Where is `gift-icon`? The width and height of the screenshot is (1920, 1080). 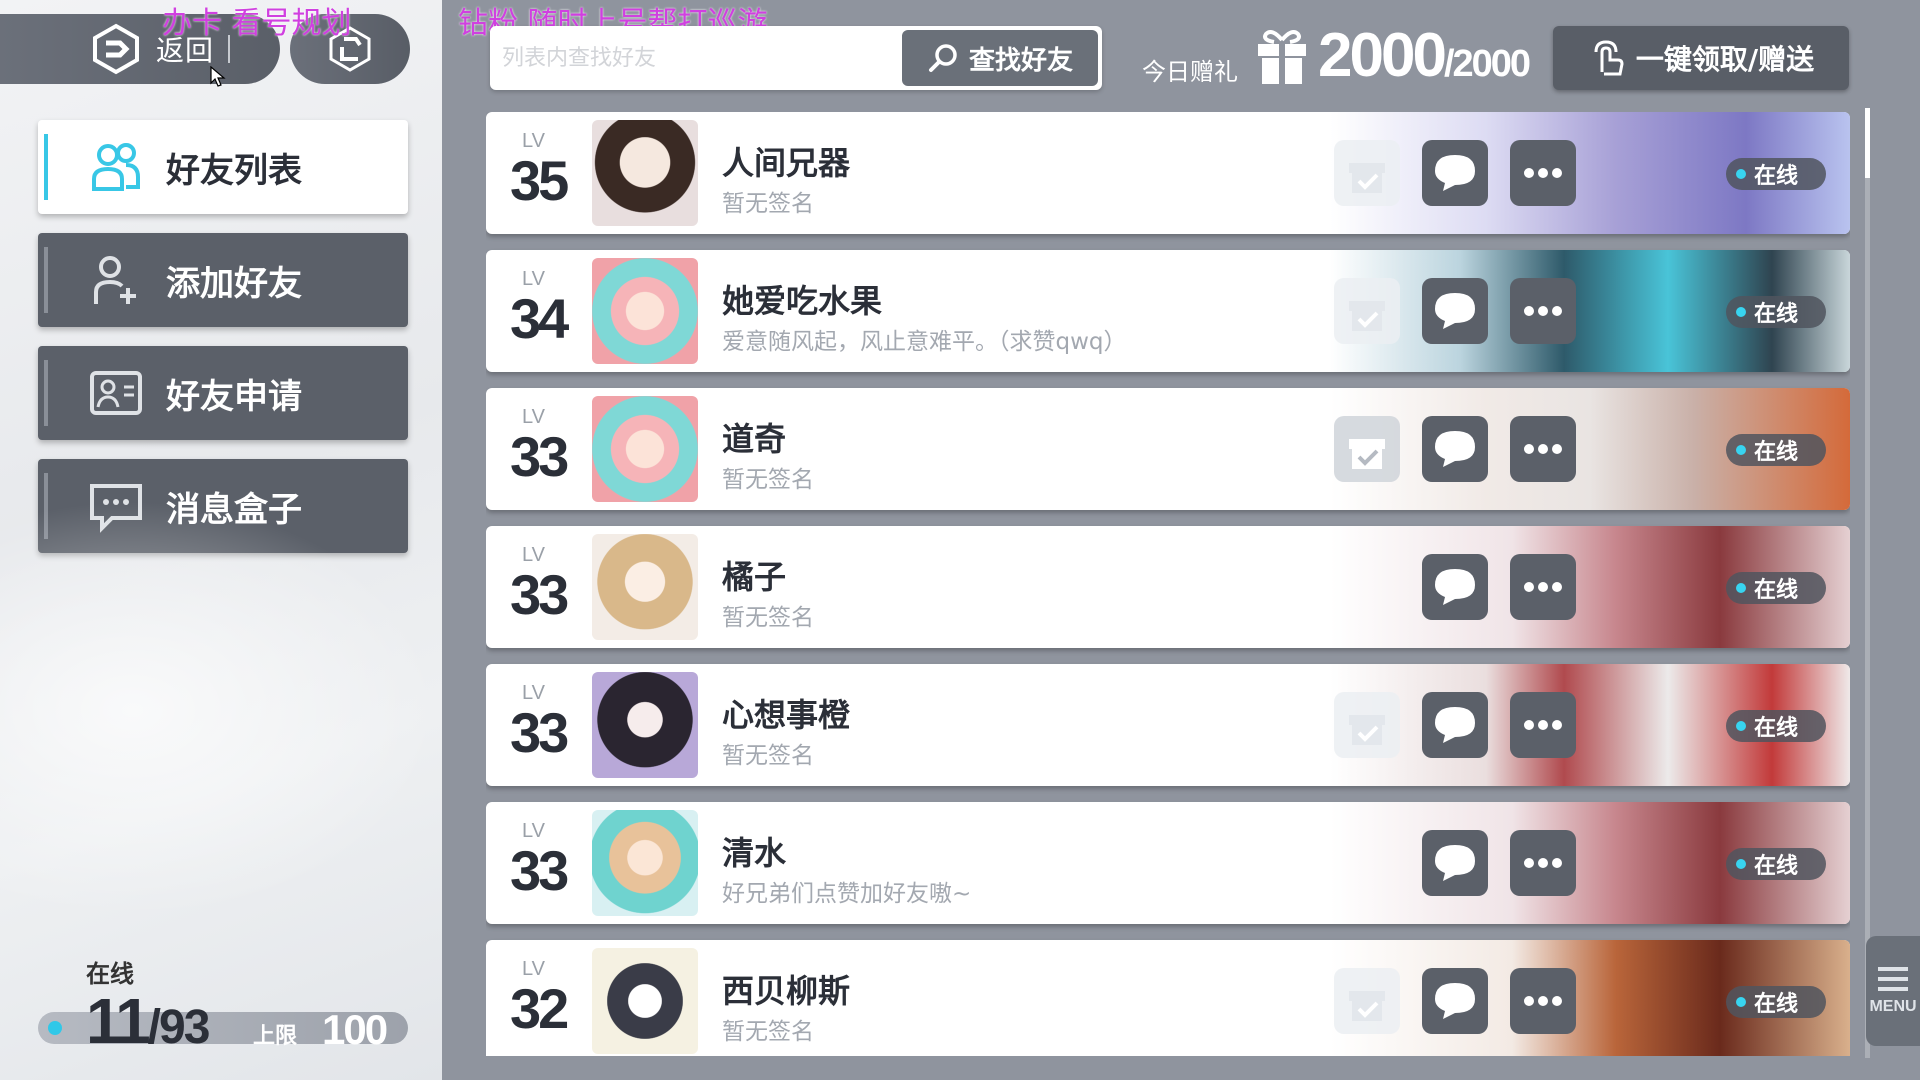 gift-icon is located at coordinates (1282, 57).